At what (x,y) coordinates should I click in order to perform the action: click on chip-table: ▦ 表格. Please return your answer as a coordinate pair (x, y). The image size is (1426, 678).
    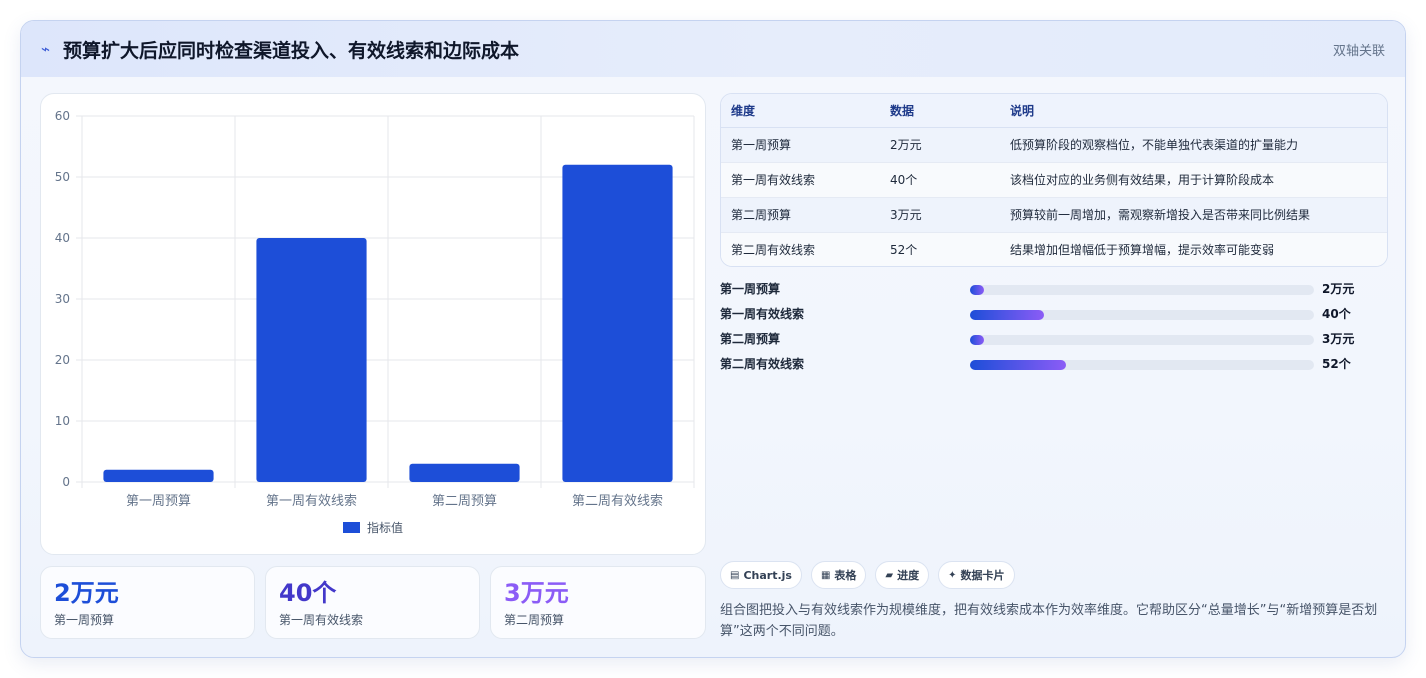
    Looking at the image, I should click on (838, 575).